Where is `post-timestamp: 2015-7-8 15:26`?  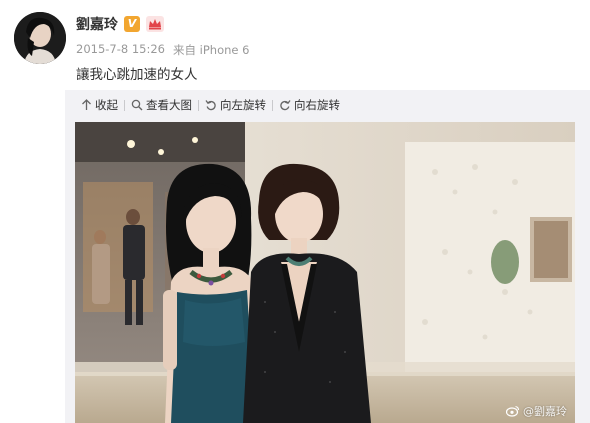
post-timestamp: 2015-7-8 15:26 is located at coordinates (120, 50).